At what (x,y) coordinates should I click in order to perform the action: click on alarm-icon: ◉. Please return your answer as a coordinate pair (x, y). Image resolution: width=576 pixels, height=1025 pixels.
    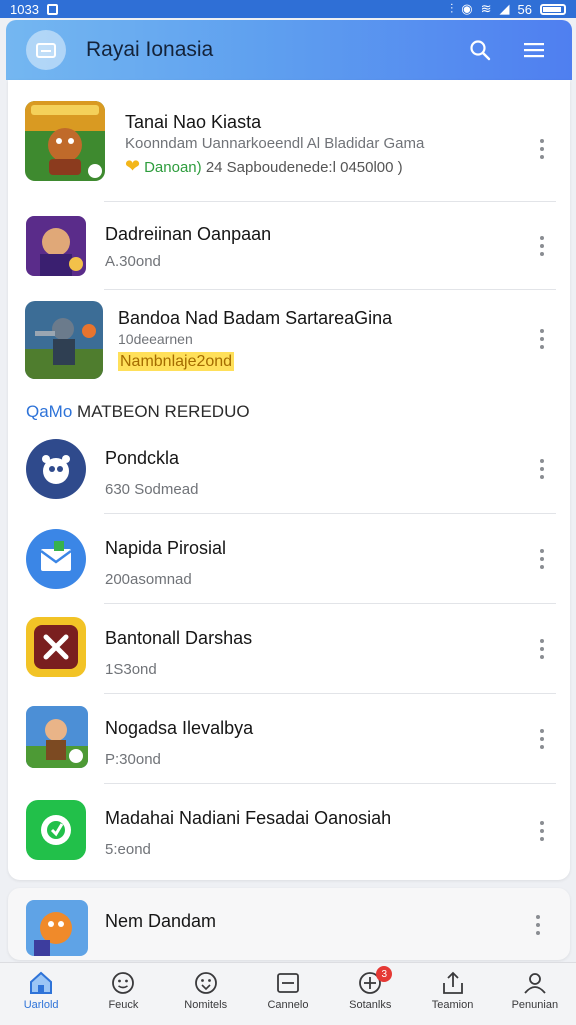
    Looking at the image, I should click on (467, 8).